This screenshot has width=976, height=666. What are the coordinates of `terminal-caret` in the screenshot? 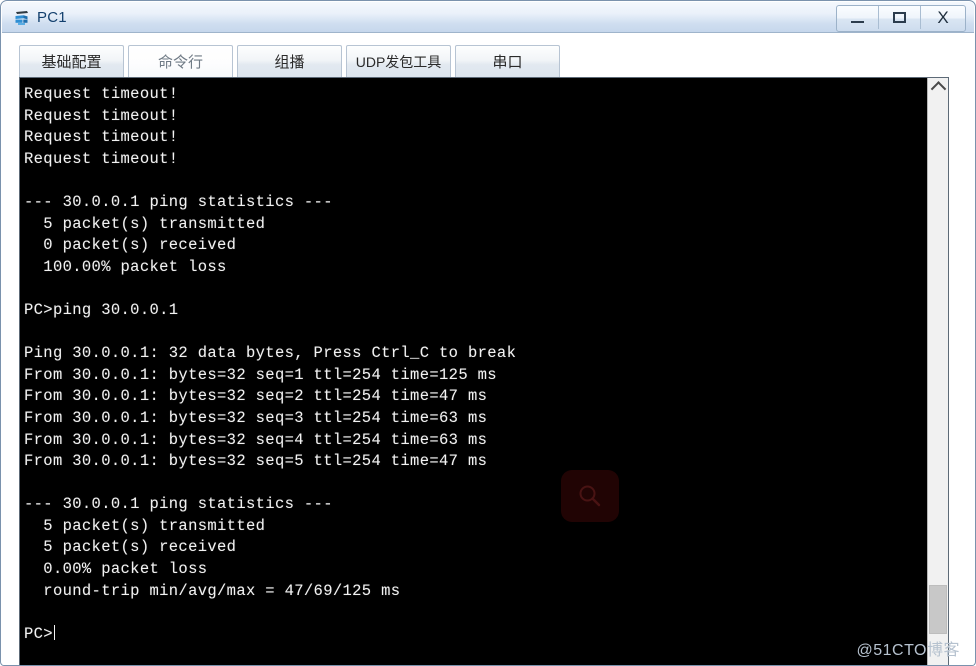 It's located at (54, 632).